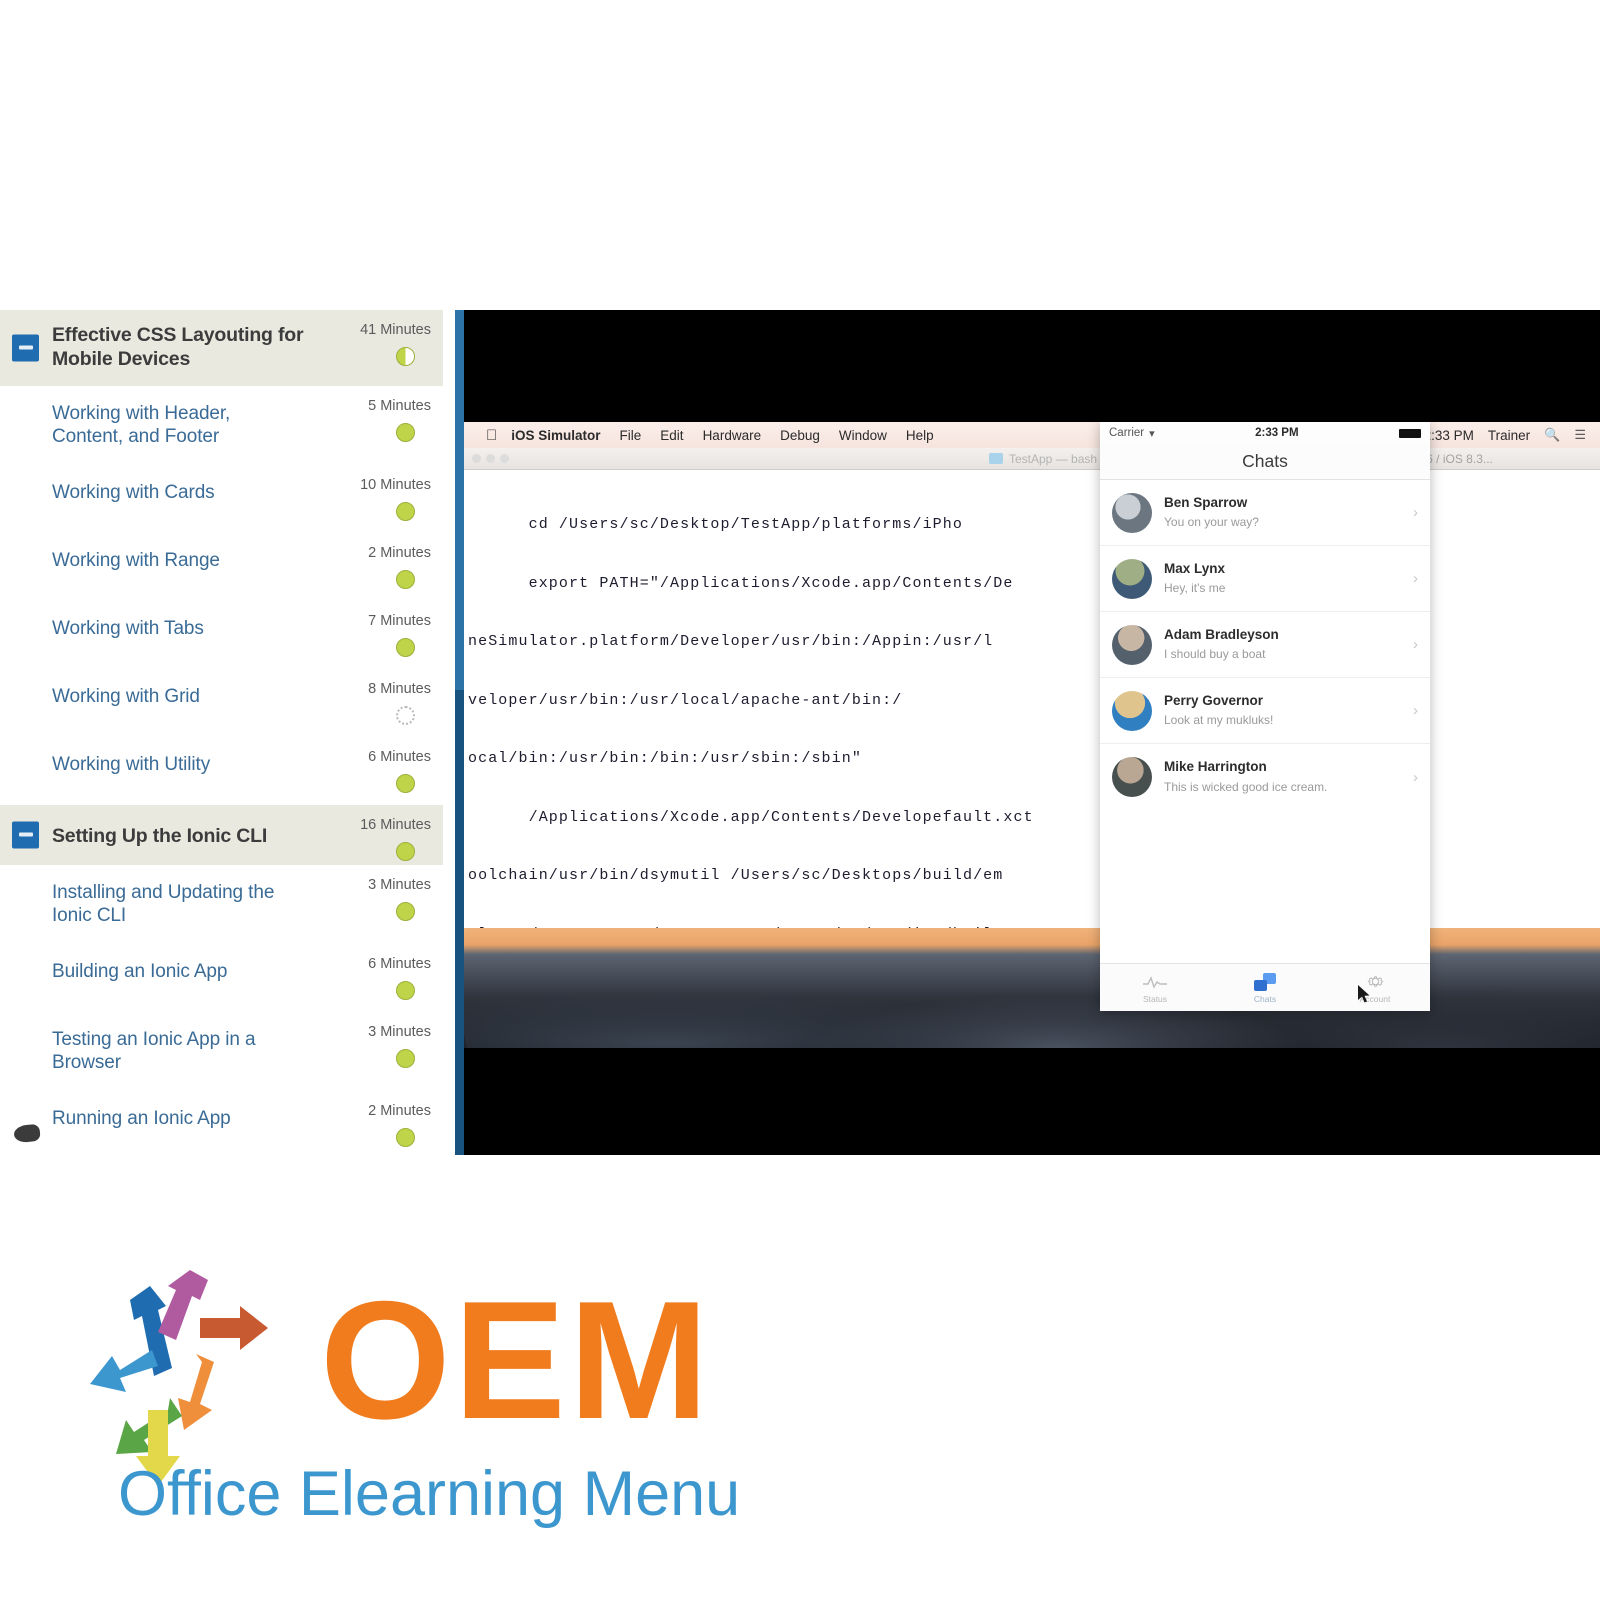 The width and height of the screenshot is (1600, 1600). What do you see at coordinates (371, 634) in the screenshot?
I see `lesson-meta: 7 Minutes` at bounding box center [371, 634].